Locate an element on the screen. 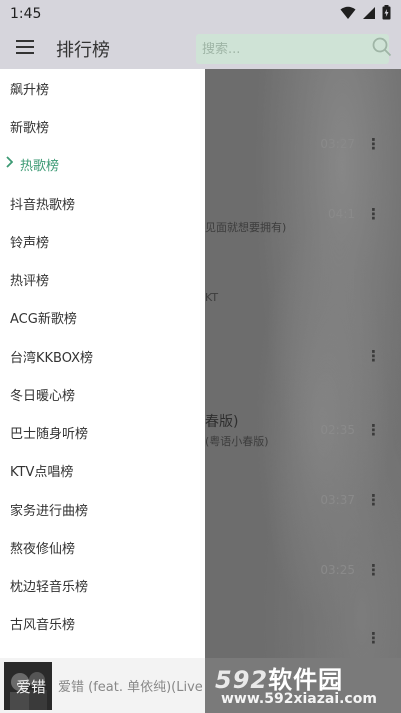  app-bar: 排行榜 is located at coordinates (200, 48).